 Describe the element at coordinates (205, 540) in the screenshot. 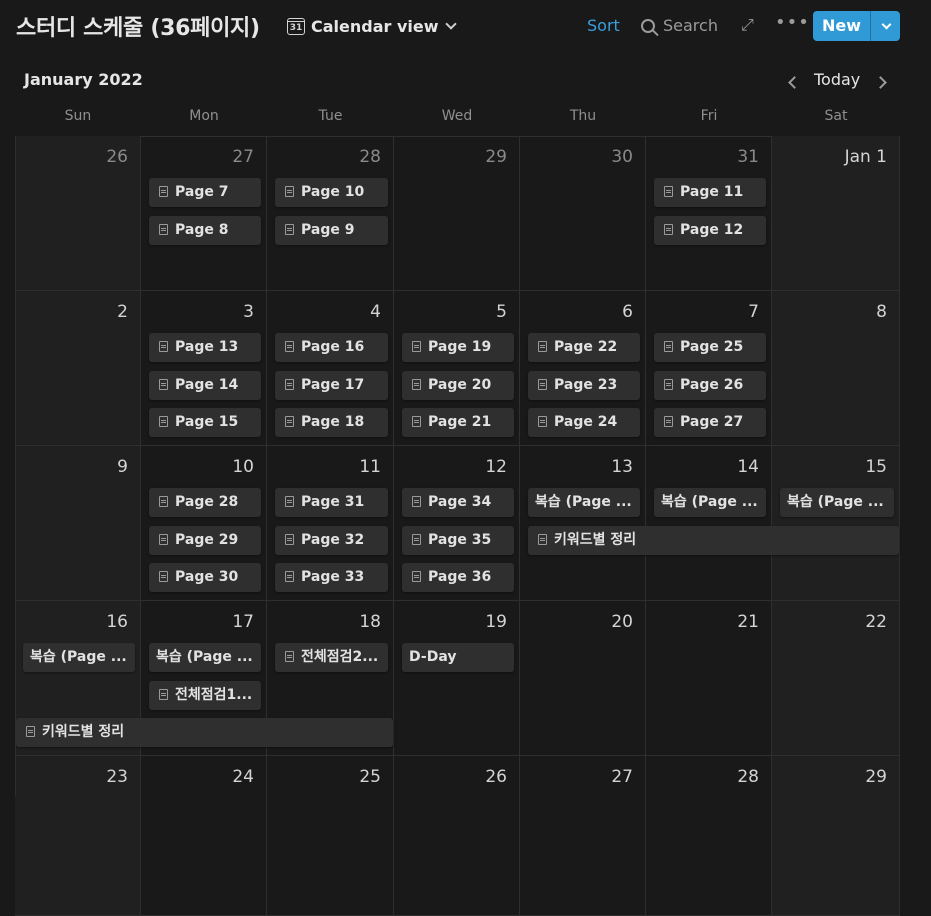

I see `event-card: Page 29` at that location.